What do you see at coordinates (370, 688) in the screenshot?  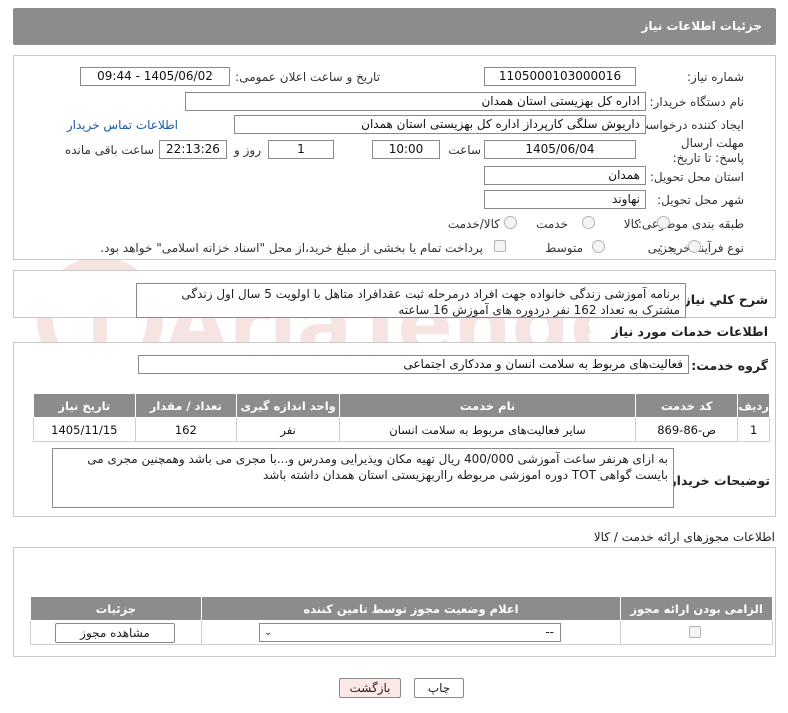 I see `back-button: بازگشت` at bounding box center [370, 688].